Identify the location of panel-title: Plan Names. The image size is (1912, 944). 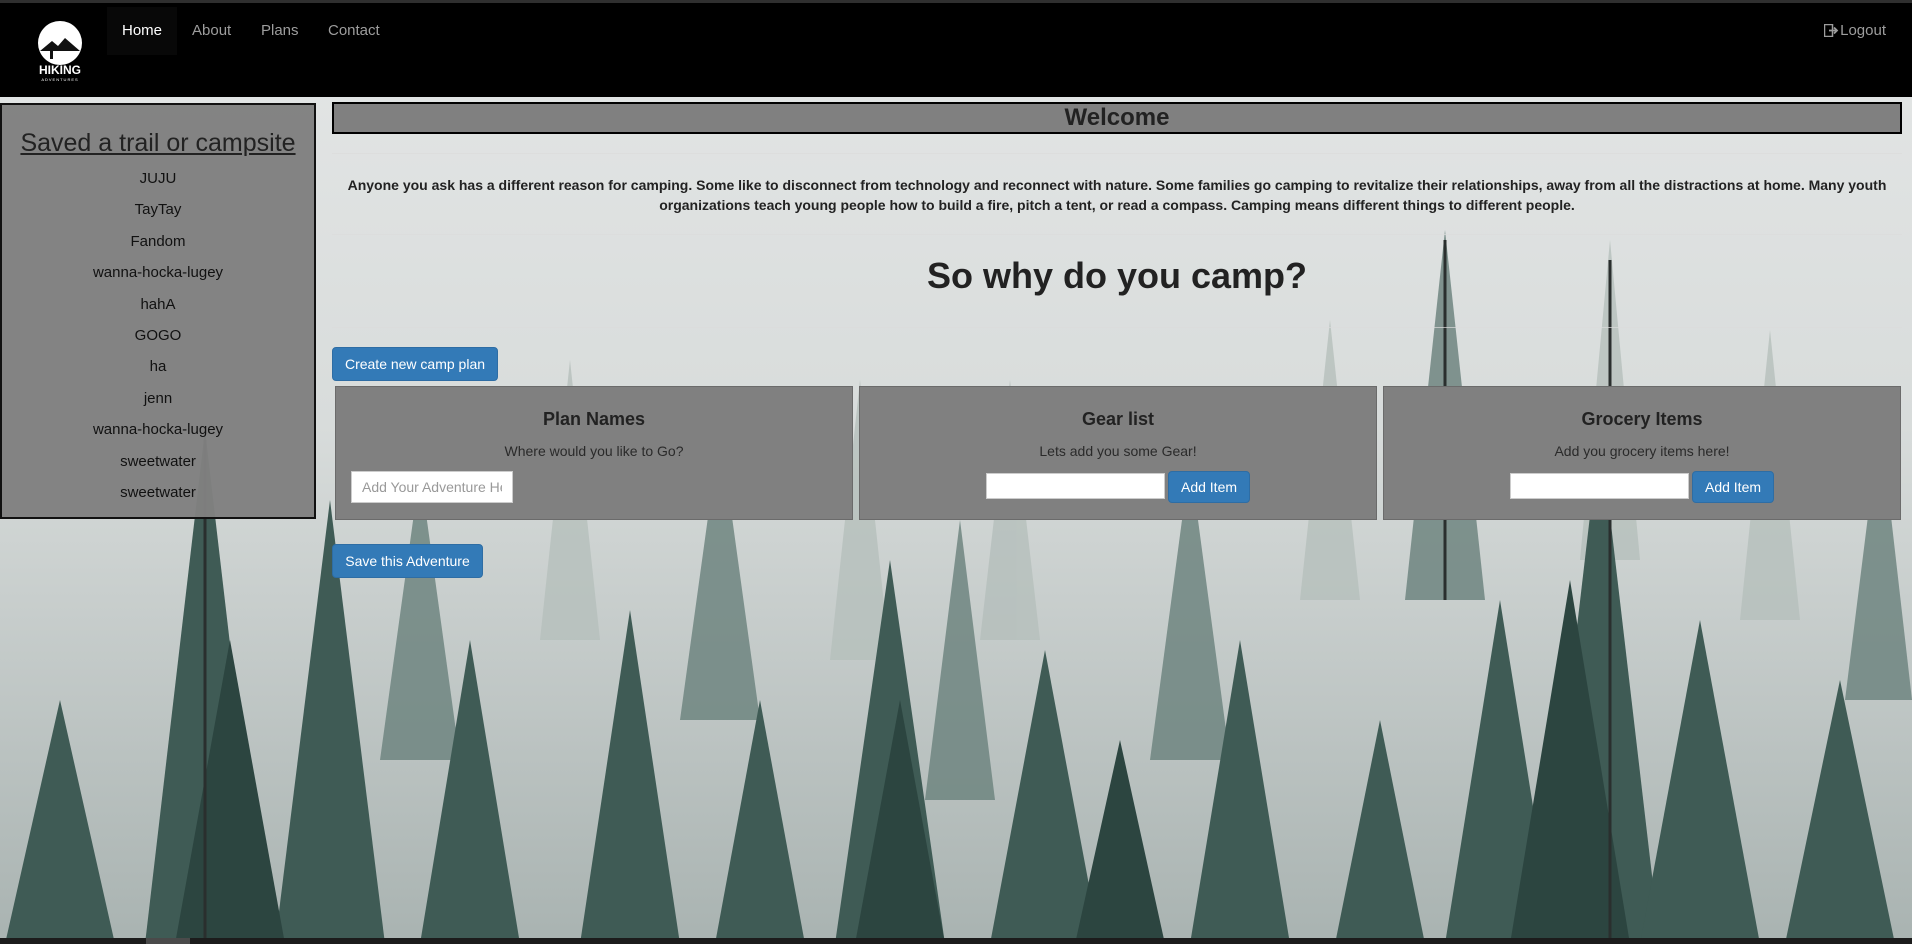
(594, 419).